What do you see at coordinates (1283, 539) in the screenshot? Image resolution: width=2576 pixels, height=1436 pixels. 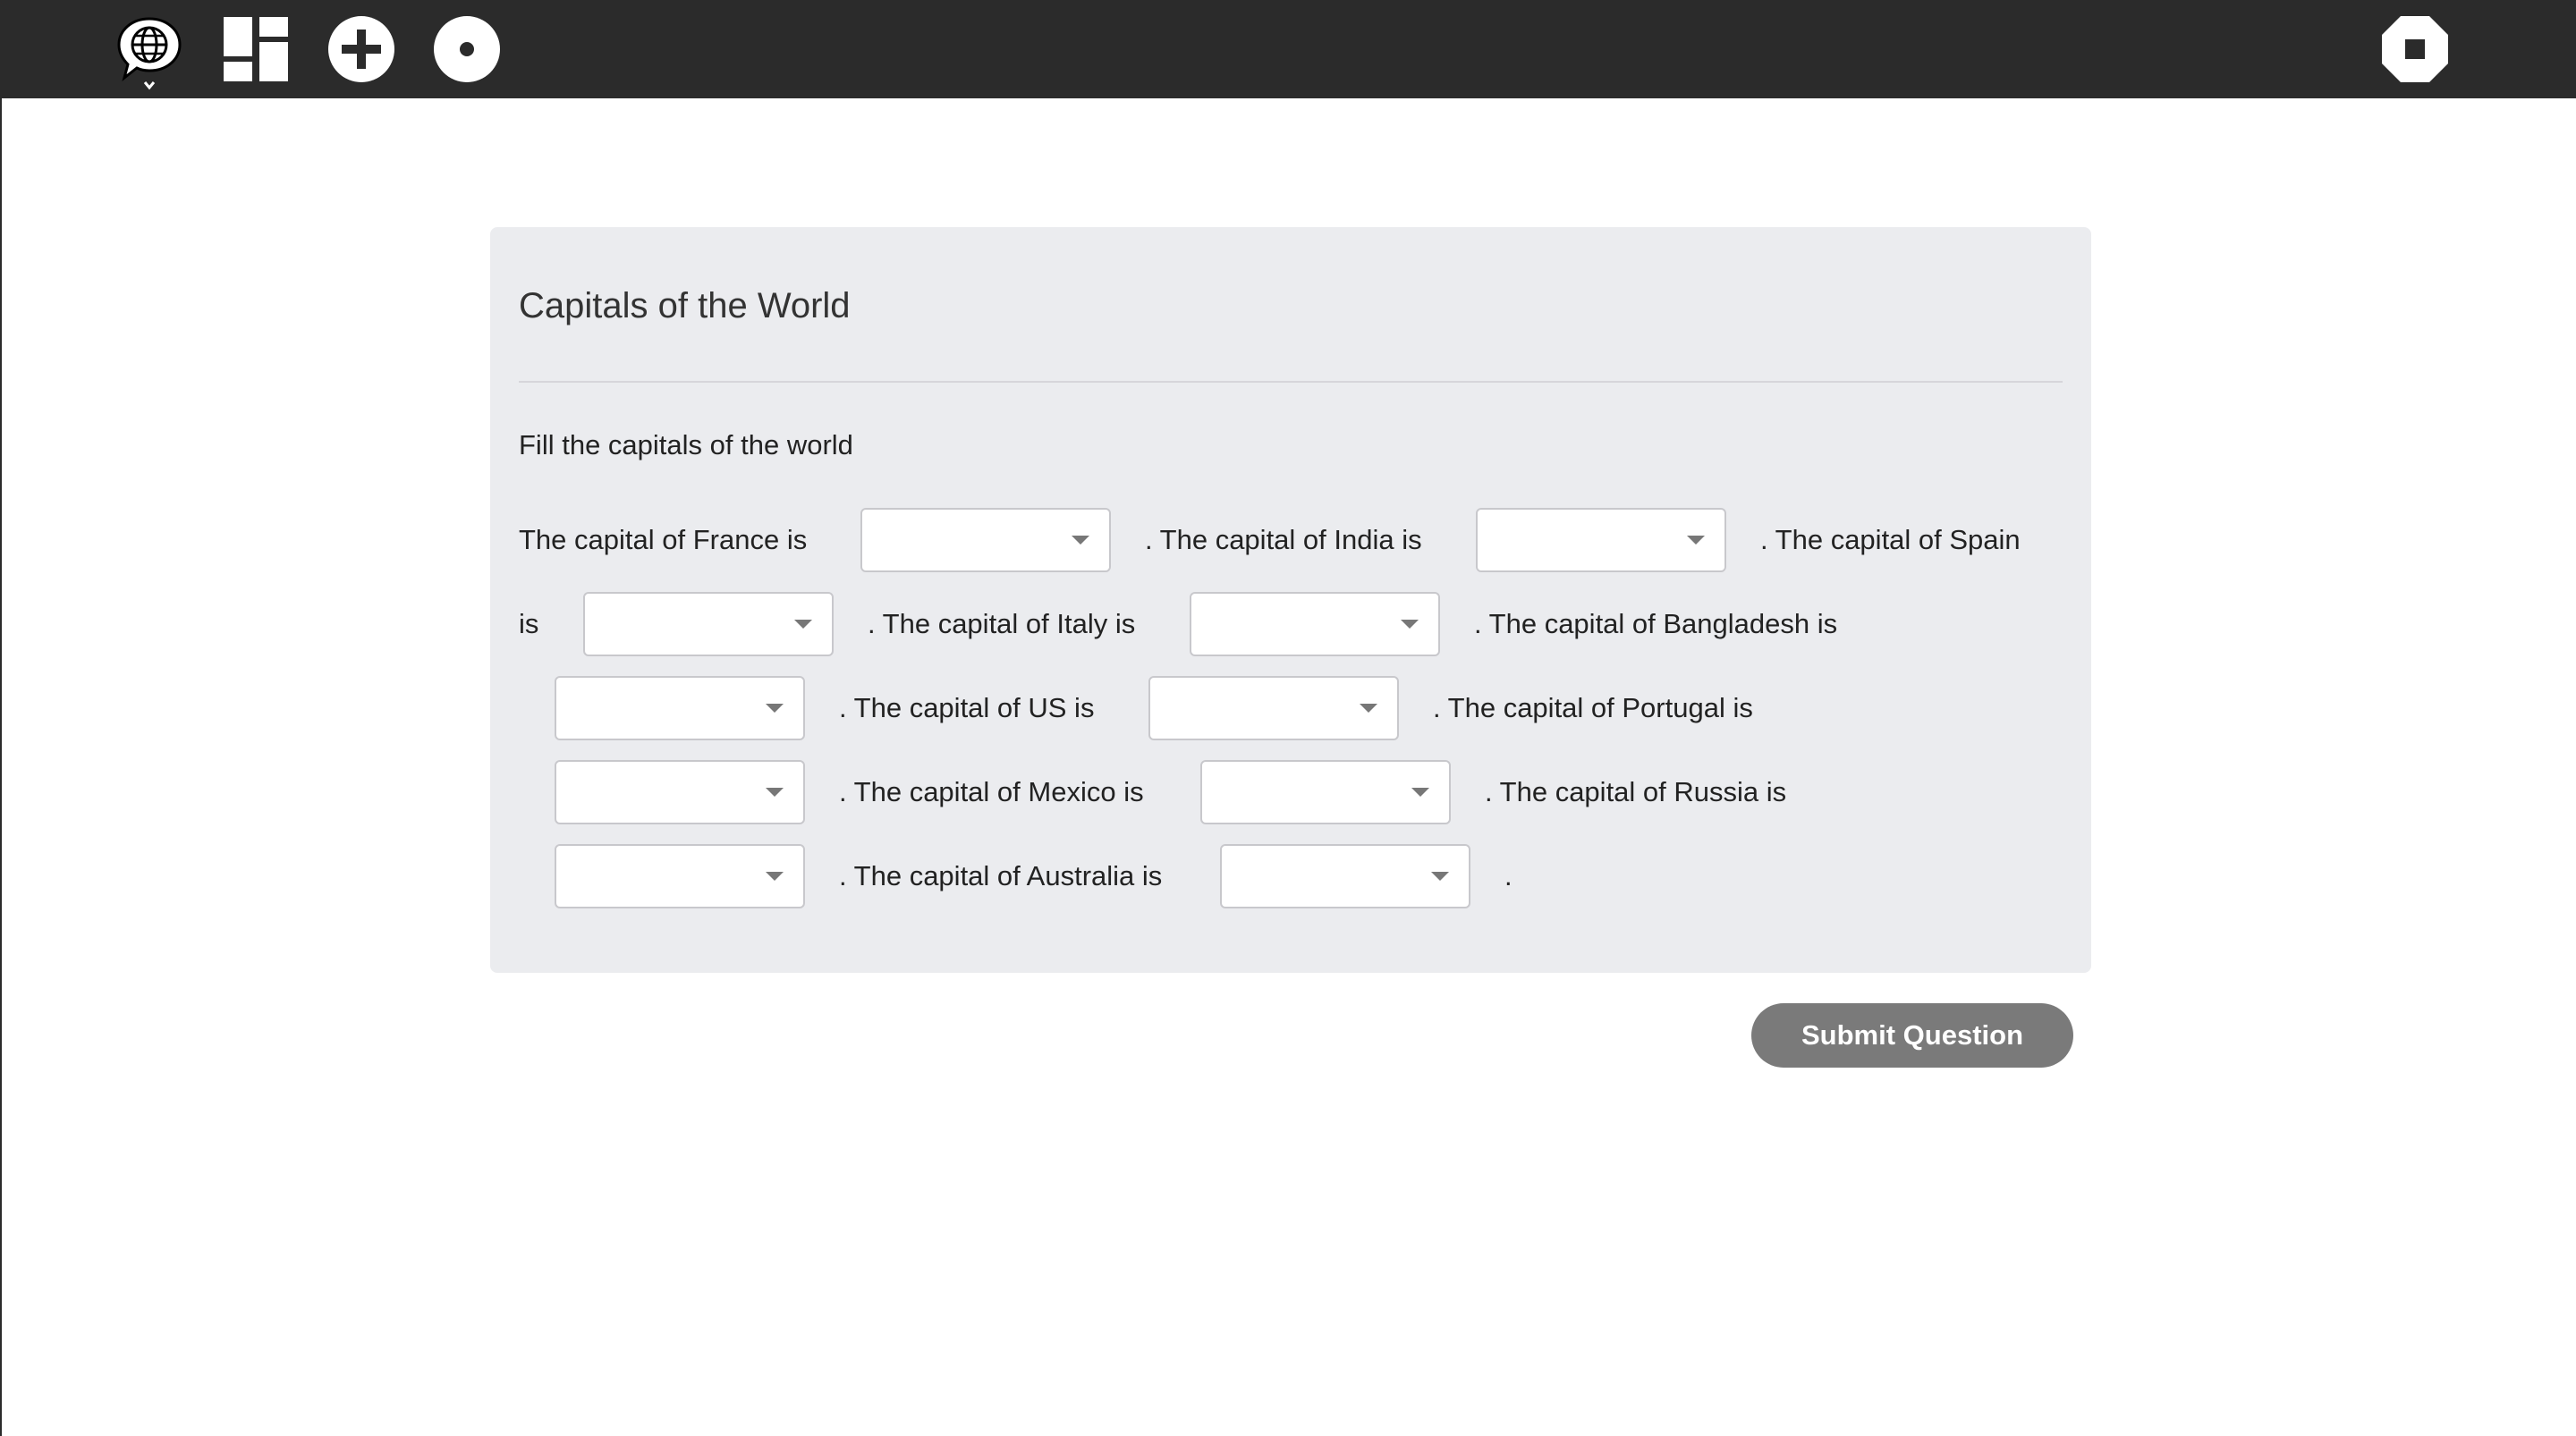 I see `question-text: . The capital of India is` at bounding box center [1283, 539].